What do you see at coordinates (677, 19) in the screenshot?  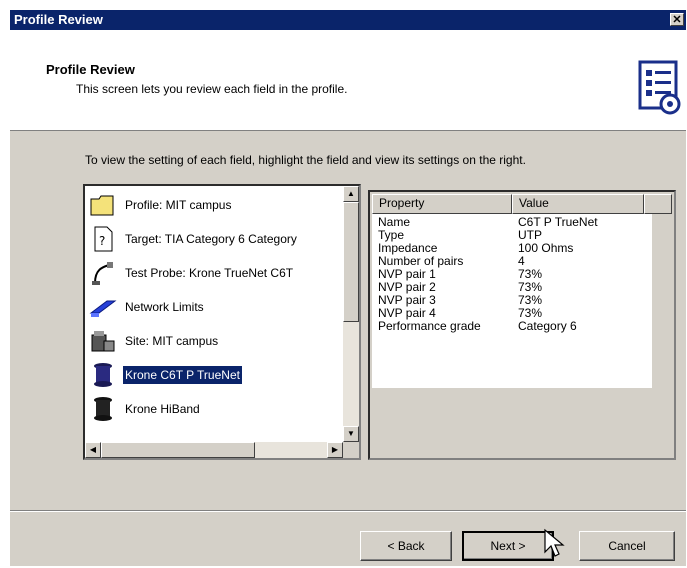 I see `close-icon: ✕` at bounding box center [677, 19].